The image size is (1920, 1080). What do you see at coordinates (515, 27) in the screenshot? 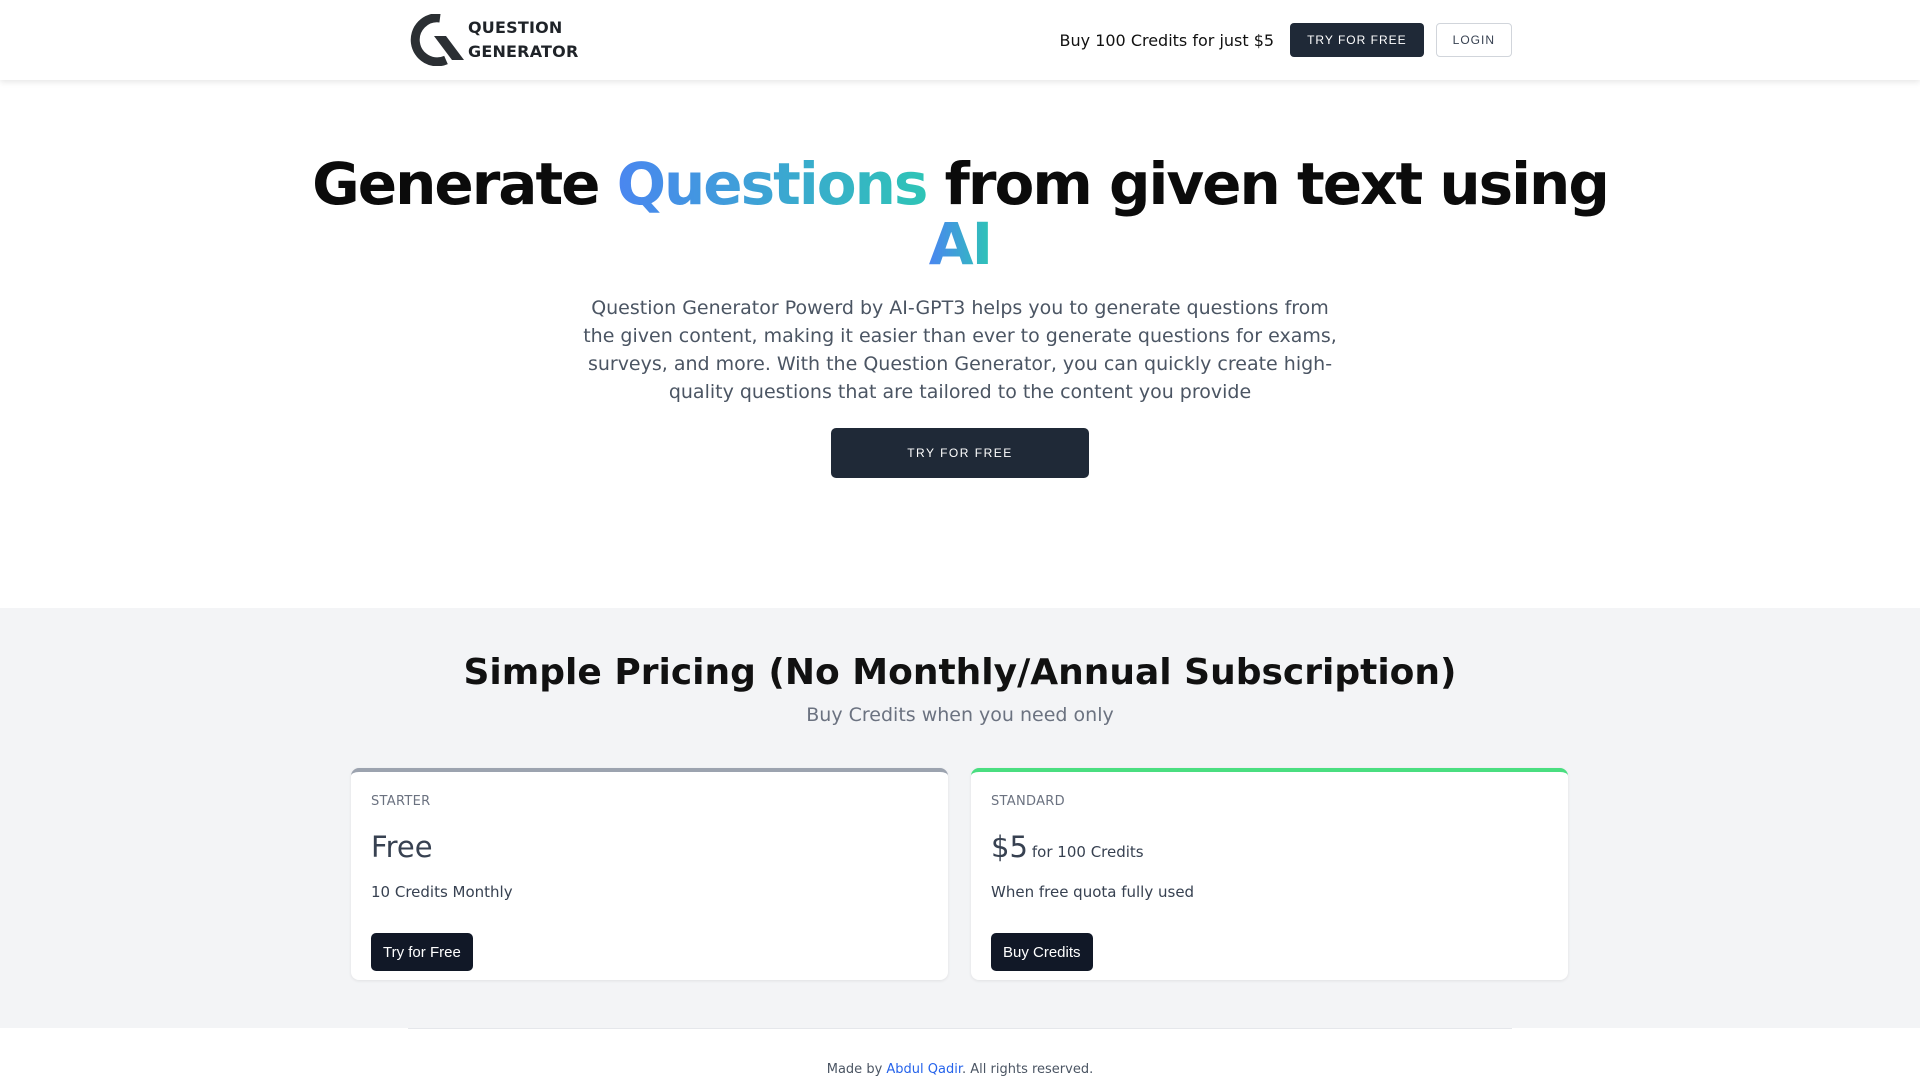
I see `logo-line1: QUESTION` at bounding box center [515, 27].